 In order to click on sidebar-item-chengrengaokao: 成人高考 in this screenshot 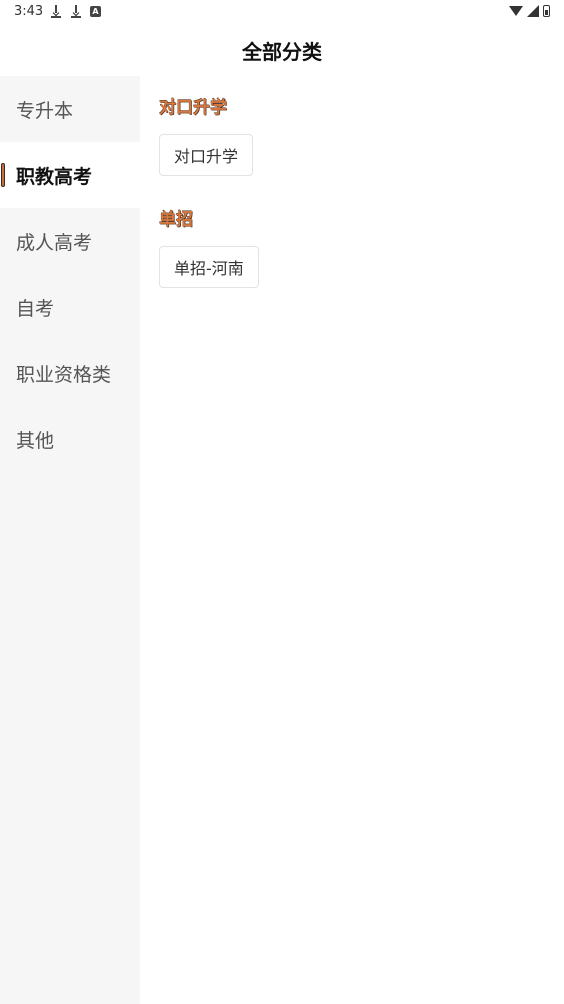, I will do `click(70, 241)`.